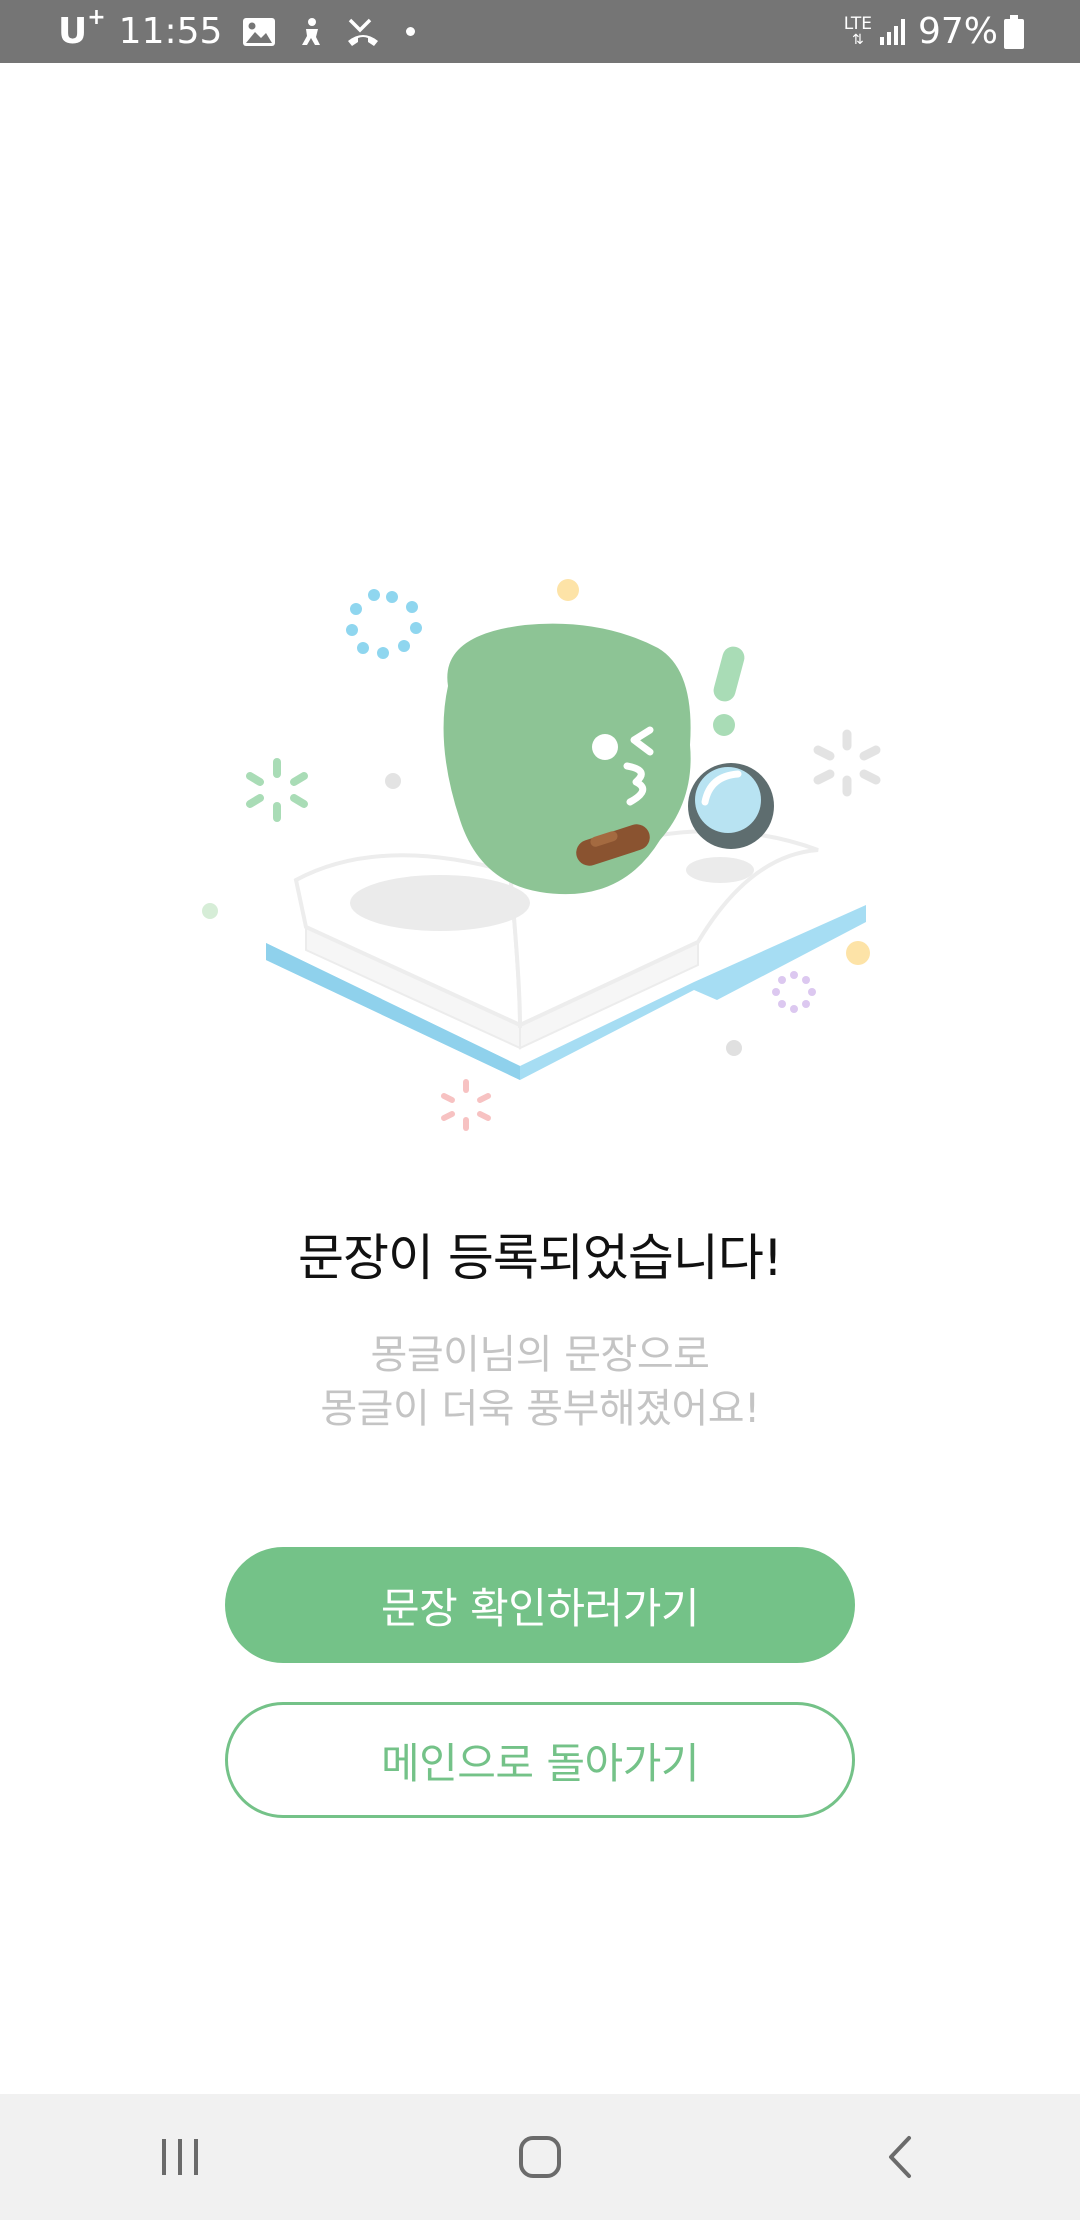 This screenshot has height=2220, width=1080. Describe the element at coordinates (411, 31) in the screenshot. I see `notification-dot-icon` at that location.